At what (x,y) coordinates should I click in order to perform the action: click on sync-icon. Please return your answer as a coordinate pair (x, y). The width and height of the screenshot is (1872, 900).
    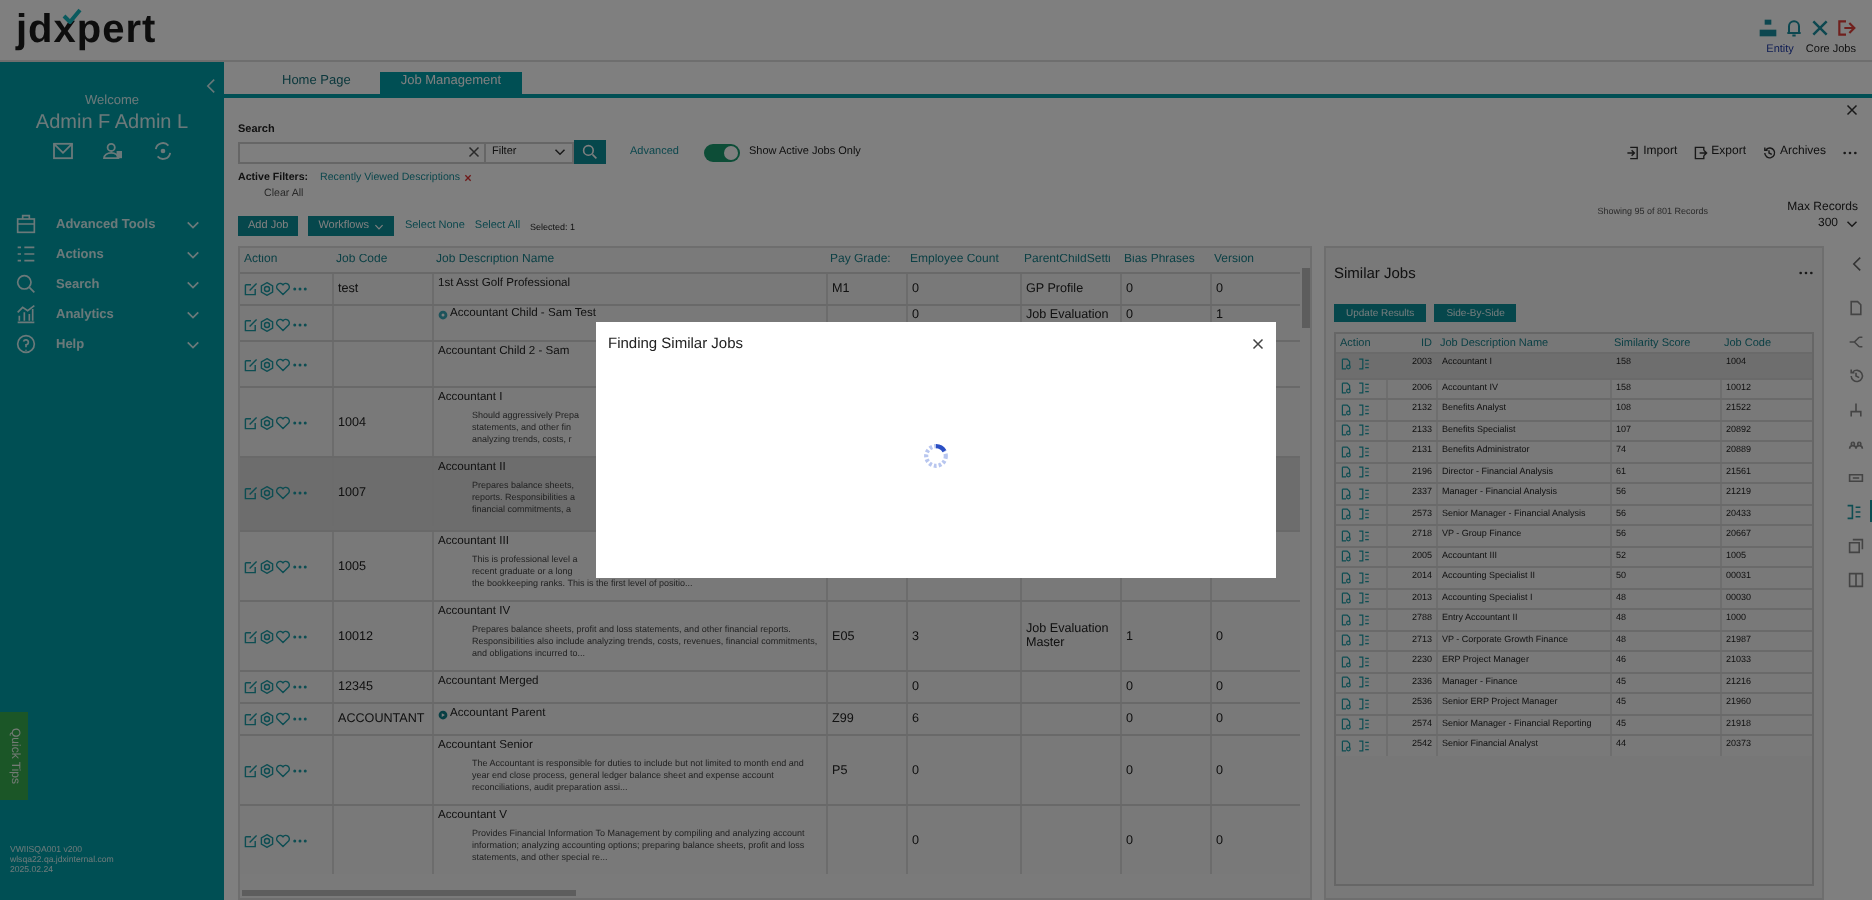
    Looking at the image, I should click on (162, 151).